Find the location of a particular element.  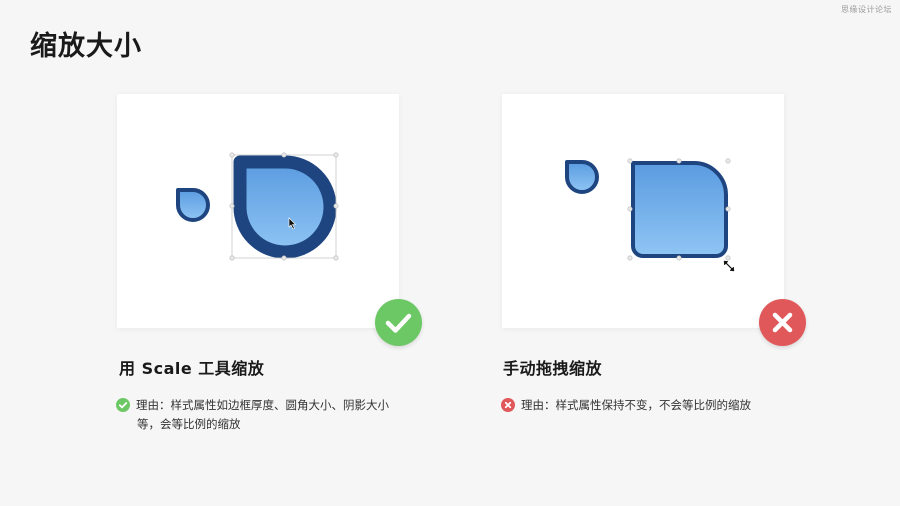

manual-drag-heading: 手动拖拽缩放 is located at coordinates (553, 368).